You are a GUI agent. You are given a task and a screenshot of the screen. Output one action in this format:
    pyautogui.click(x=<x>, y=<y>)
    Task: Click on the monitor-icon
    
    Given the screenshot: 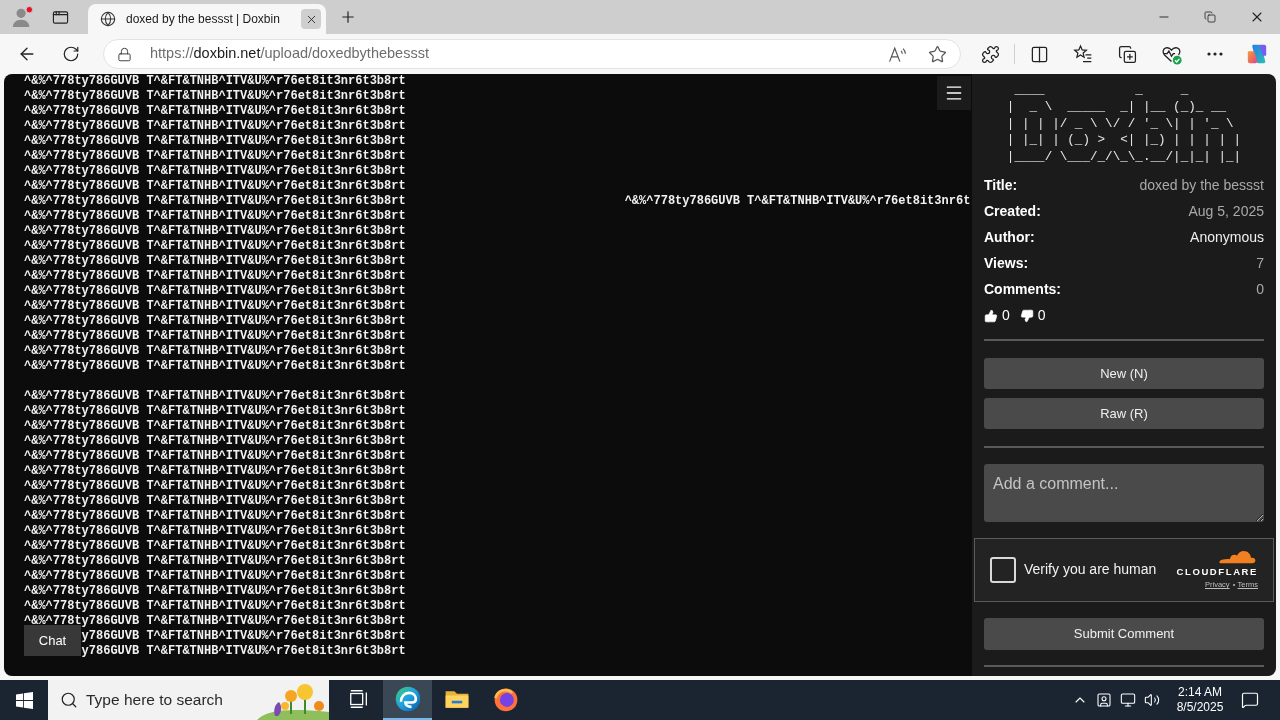 What is the action you would take?
    pyautogui.click(x=1128, y=700)
    